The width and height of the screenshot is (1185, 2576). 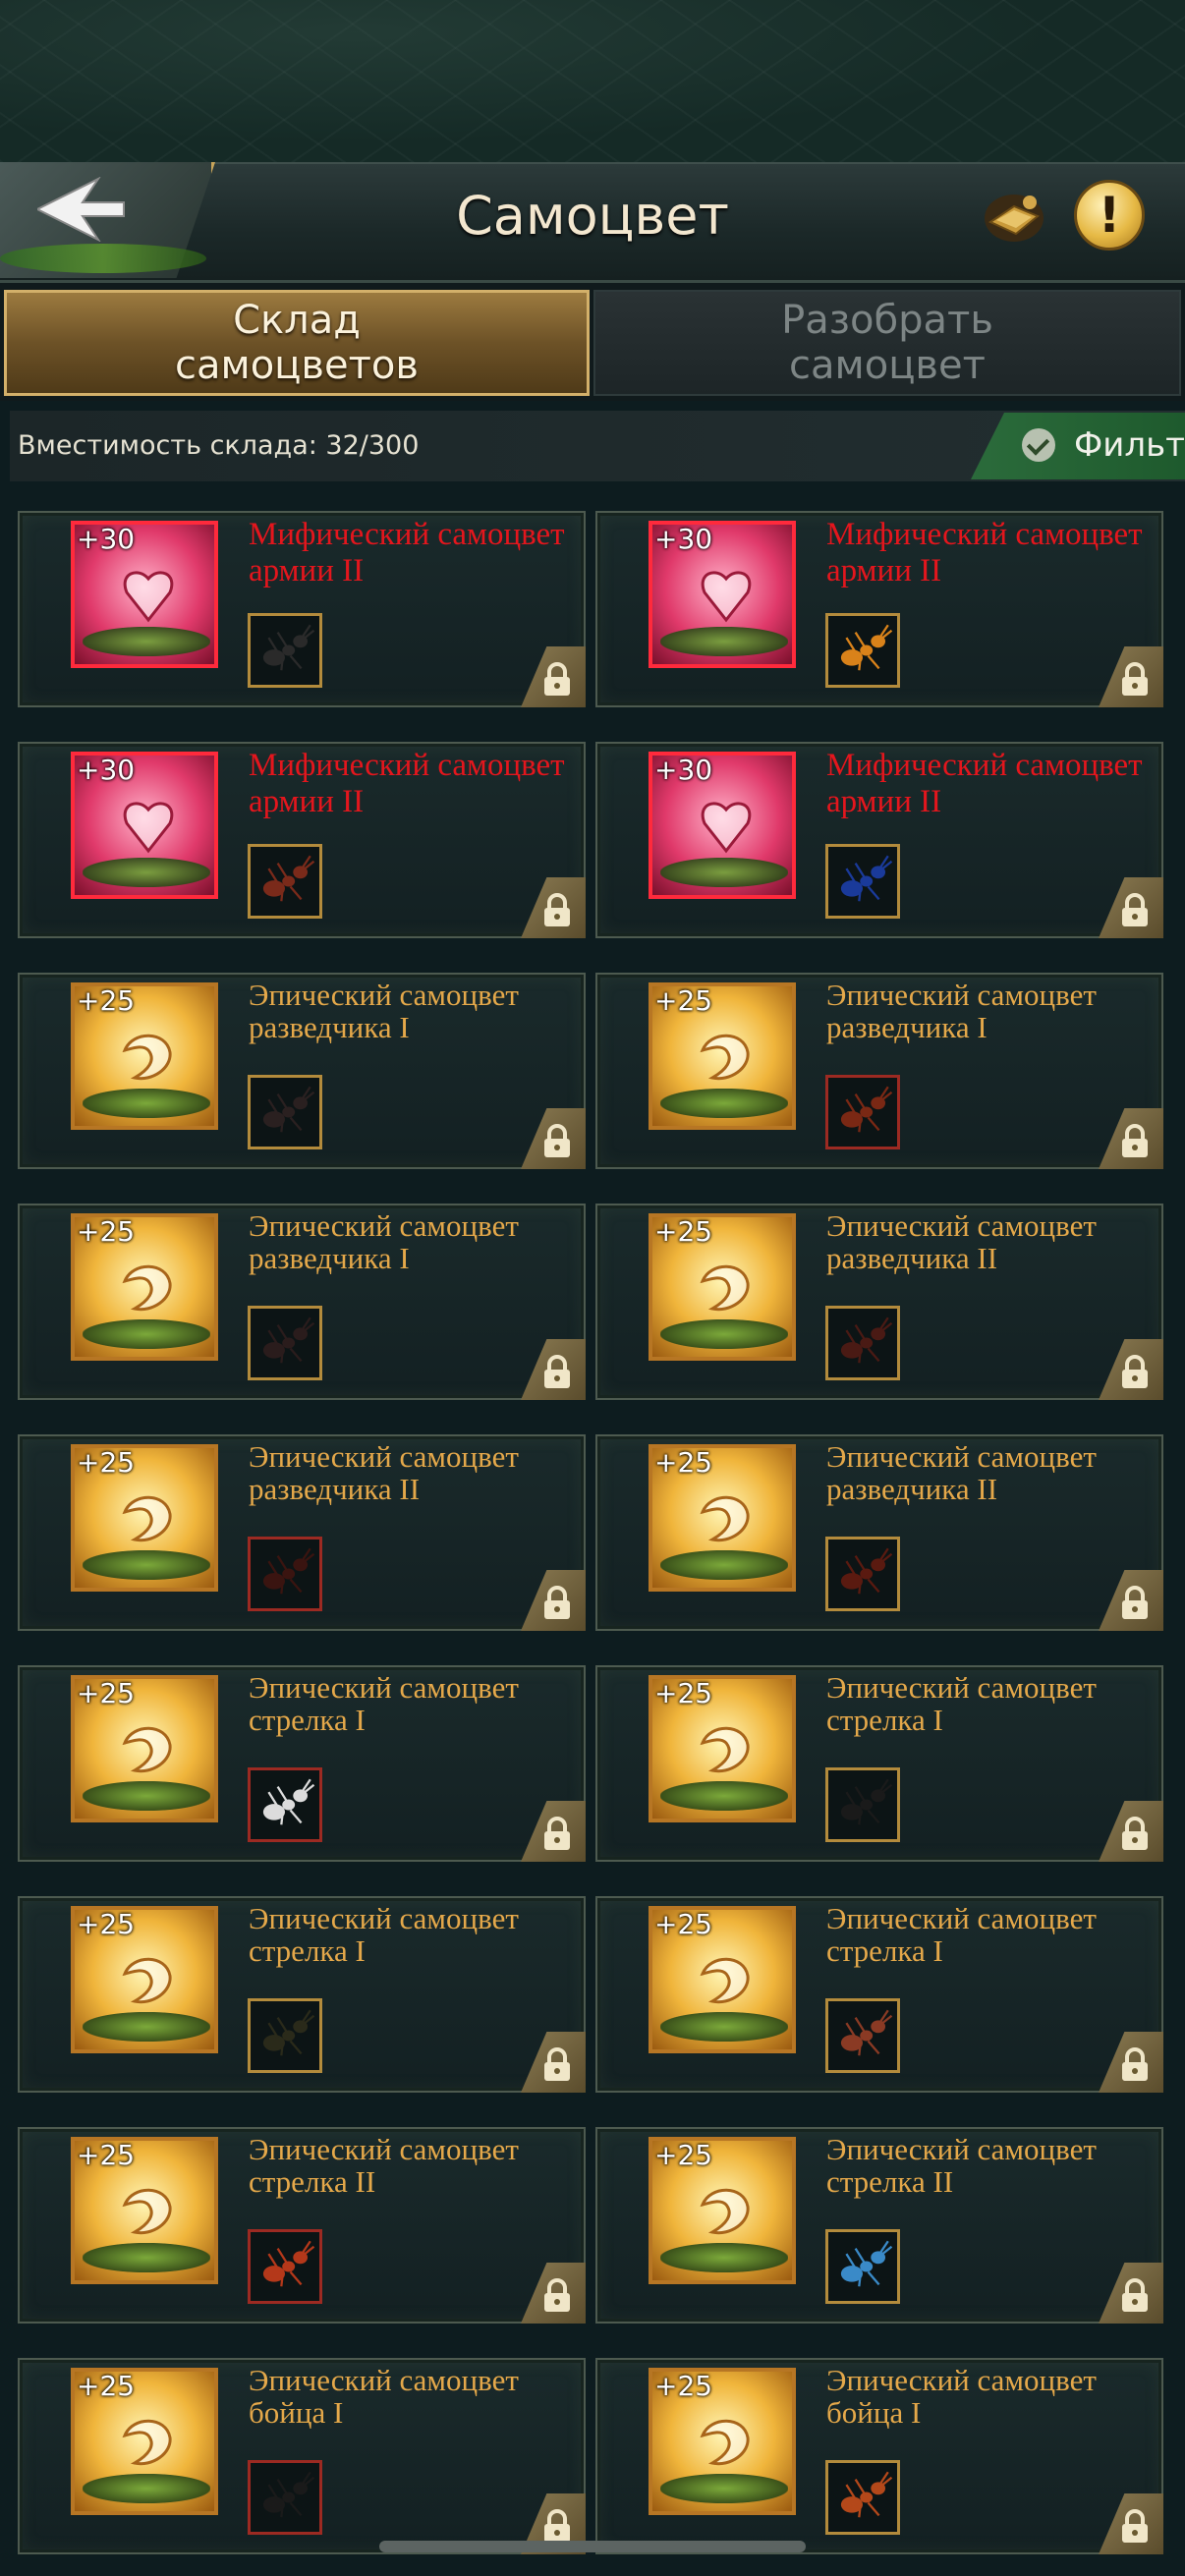 What do you see at coordinates (592, 216) in the screenshot?
I see `page-title: Самоцвет` at bounding box center [592, 216].